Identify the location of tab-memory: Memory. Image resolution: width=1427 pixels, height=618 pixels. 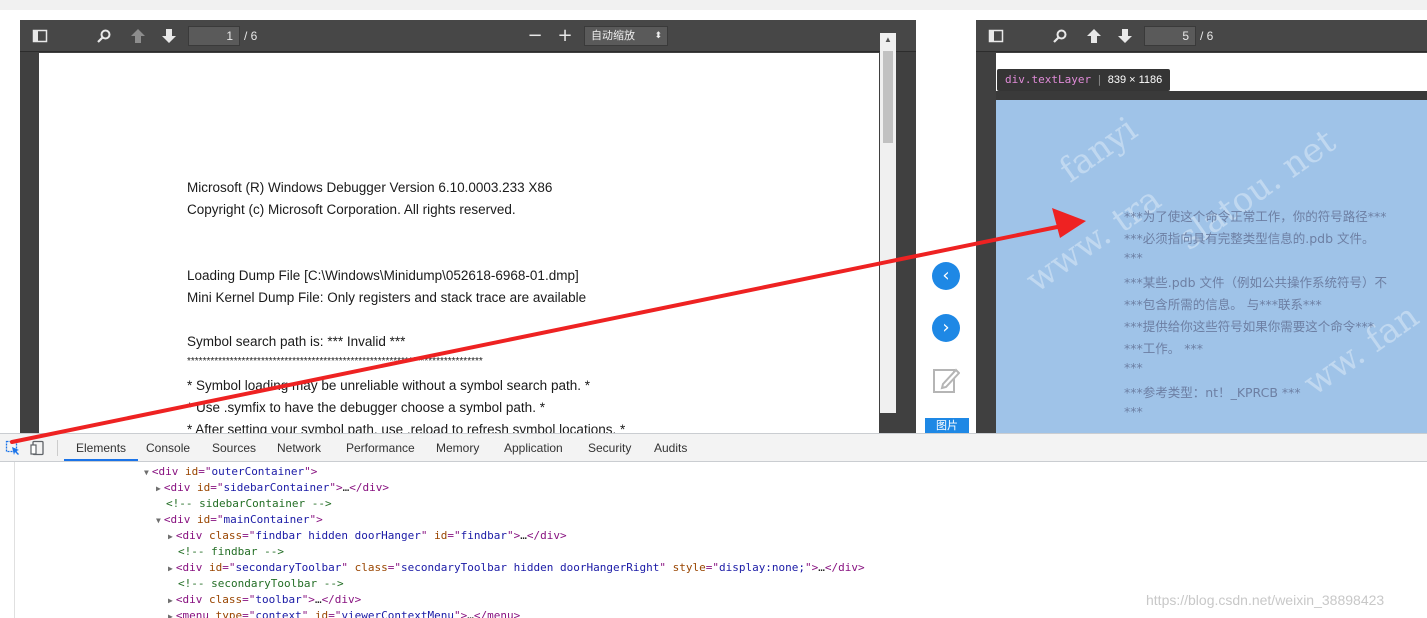
(457, 447).